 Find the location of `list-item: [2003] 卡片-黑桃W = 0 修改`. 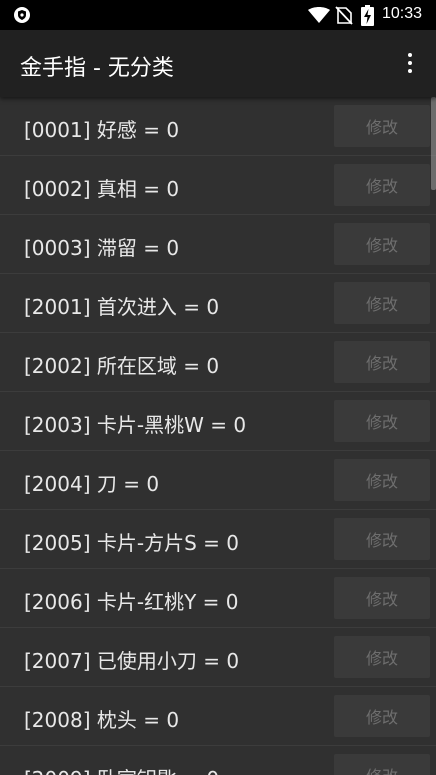

list-item: [2003] 卡片-黑桃W = 0 修改 is located at coordinates (218, 421).